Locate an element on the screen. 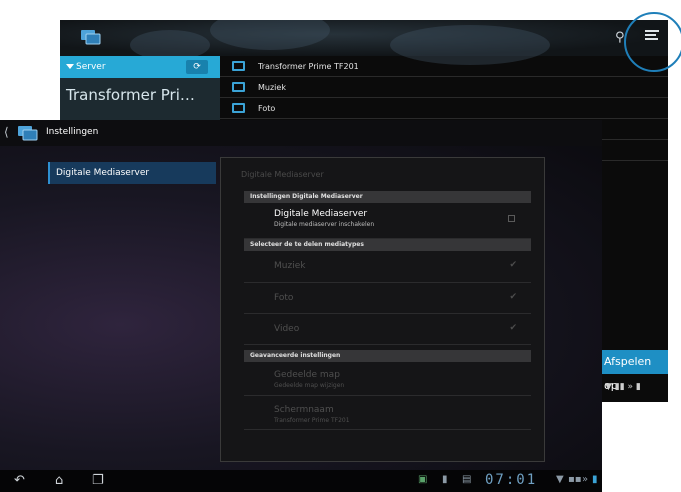 This screenshot has height=492, width=681. list-item: Transformer Prime TF201 is located at coordinates (444, 66).